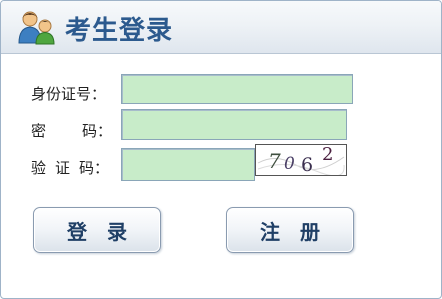 This screenshot has height=299, width=442. What do you see at coordinates (327, 155) in the screenshot?
I see `captcha-char-4: 2` at bounding box center [327, 155].